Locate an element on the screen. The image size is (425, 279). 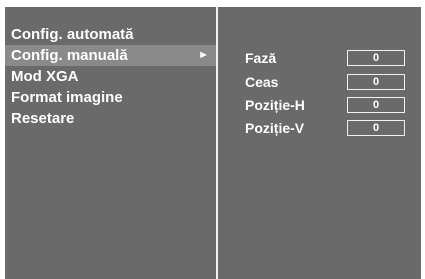
menu-item-manual-config: Config. manuală ► is located at coordinates (110, 55).